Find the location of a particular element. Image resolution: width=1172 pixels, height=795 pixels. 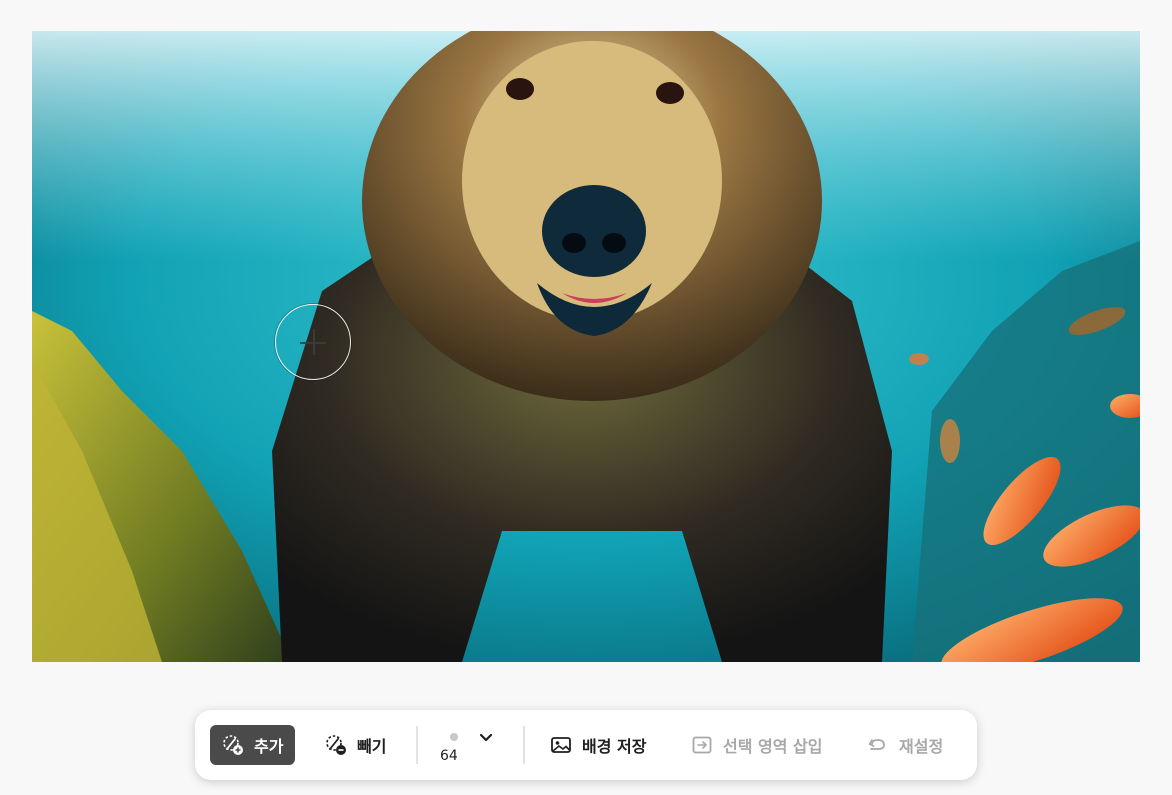

subtract-button: 빼기 is located at coordinates (355, 745).